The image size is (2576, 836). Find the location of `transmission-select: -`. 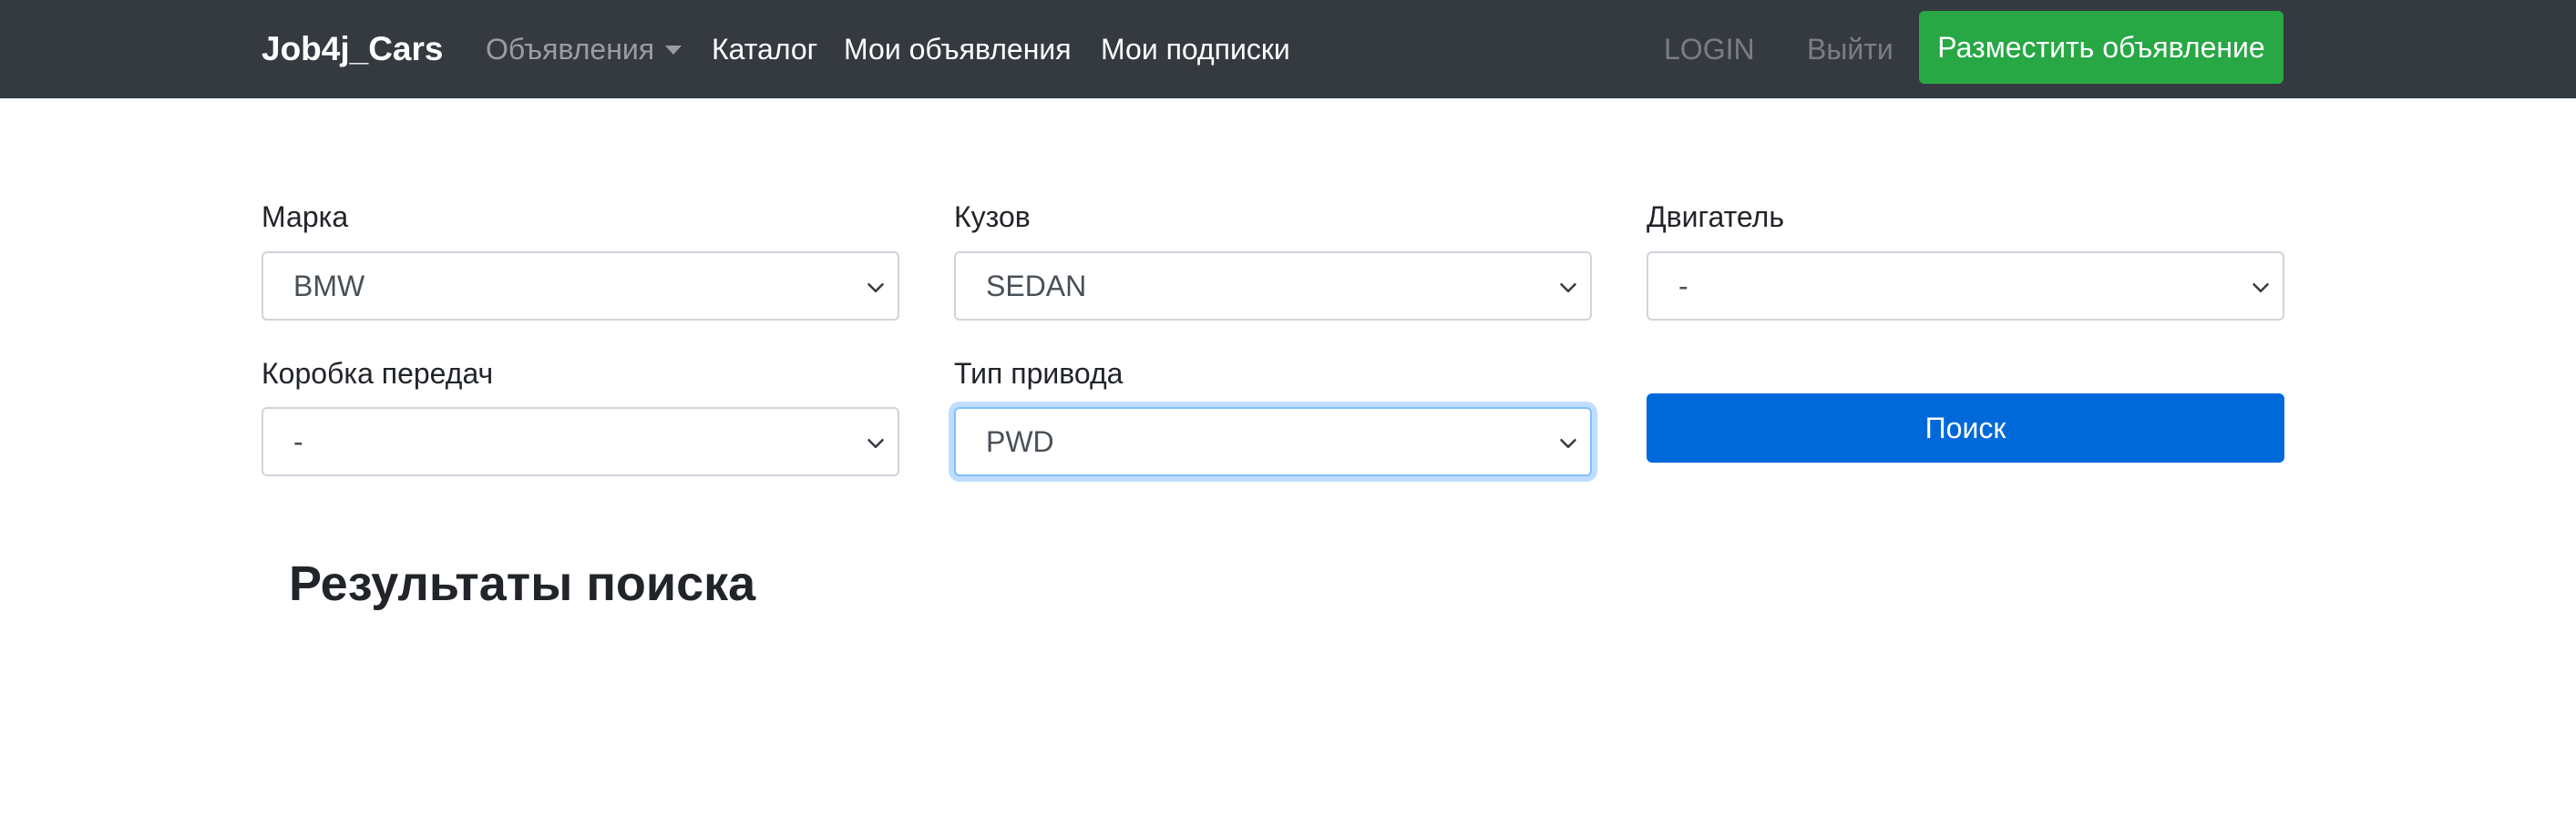

transmission-select: - is located at coordinates (581, 441).